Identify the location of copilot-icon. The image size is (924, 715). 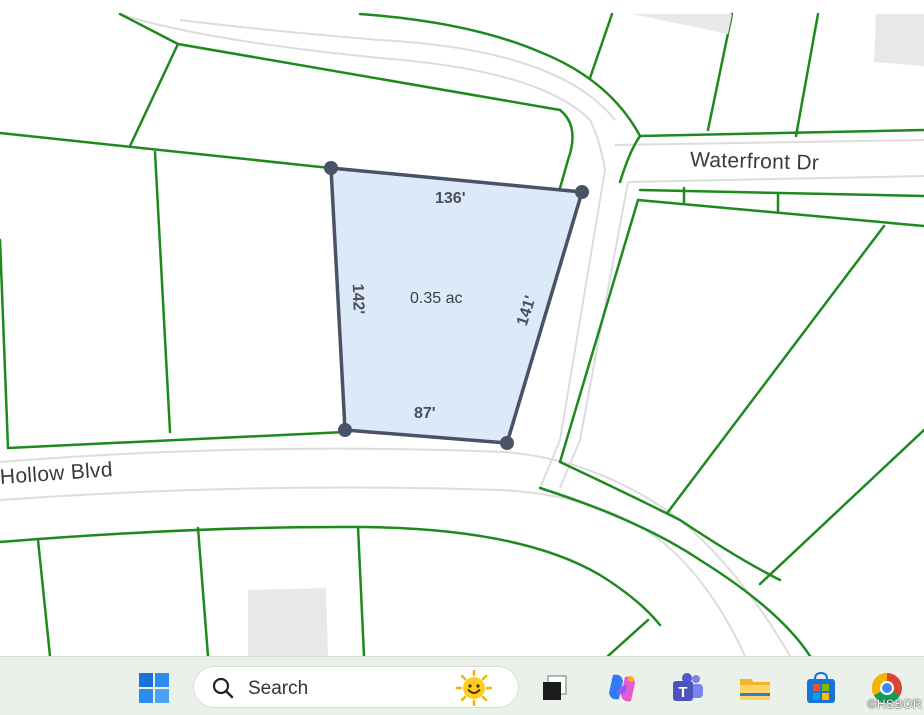
(622, 688).